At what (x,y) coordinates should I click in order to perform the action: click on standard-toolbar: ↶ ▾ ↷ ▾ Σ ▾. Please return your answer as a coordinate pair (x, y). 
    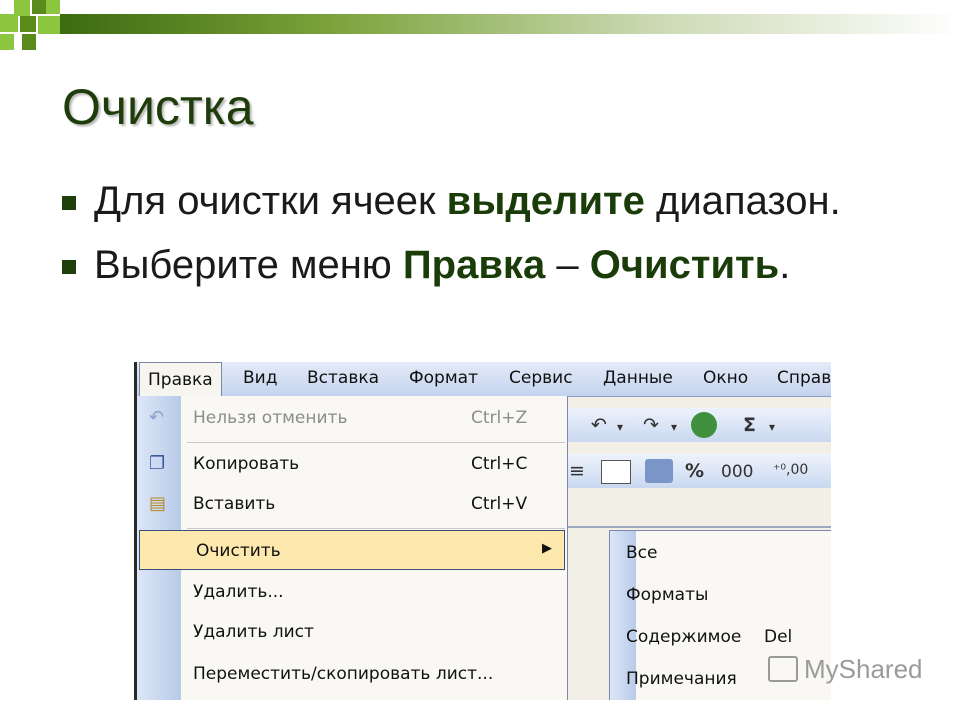
    Looking at the image, I should click on (699, 425).